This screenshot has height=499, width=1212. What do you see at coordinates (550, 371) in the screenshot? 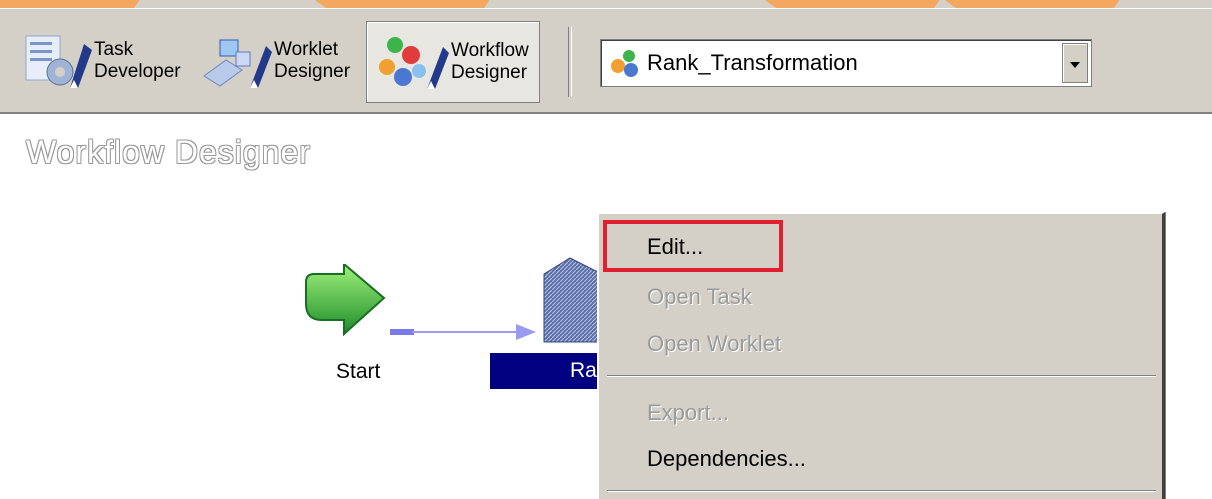
I see `session-task-label: Ra` at bounding box center [550, 371].